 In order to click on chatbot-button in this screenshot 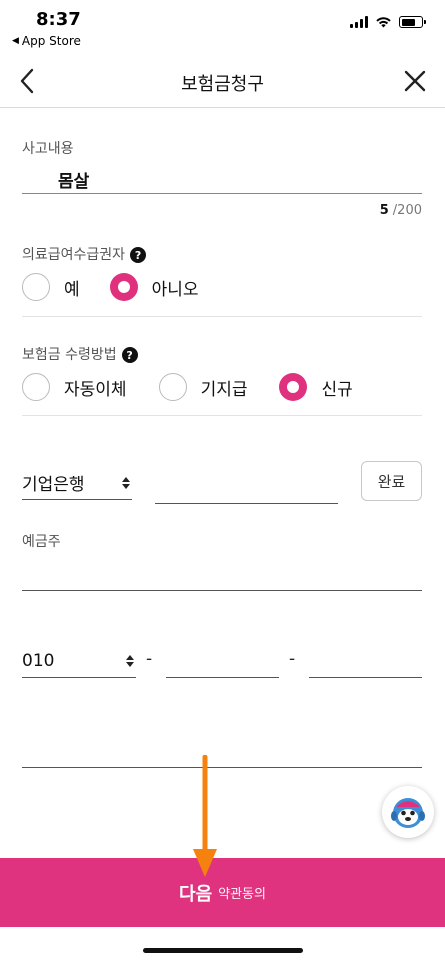, I will do `click(408, 812)`.